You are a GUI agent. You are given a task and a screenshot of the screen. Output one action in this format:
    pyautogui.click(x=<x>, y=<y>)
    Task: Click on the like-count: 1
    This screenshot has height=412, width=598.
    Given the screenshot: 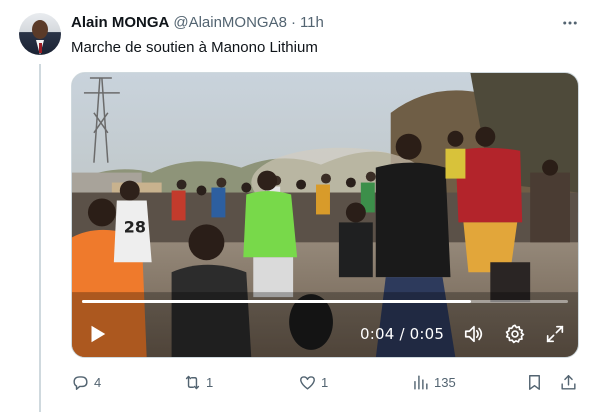 What is the action you would take?
    pyautogui.click(x=325, y=382)
    